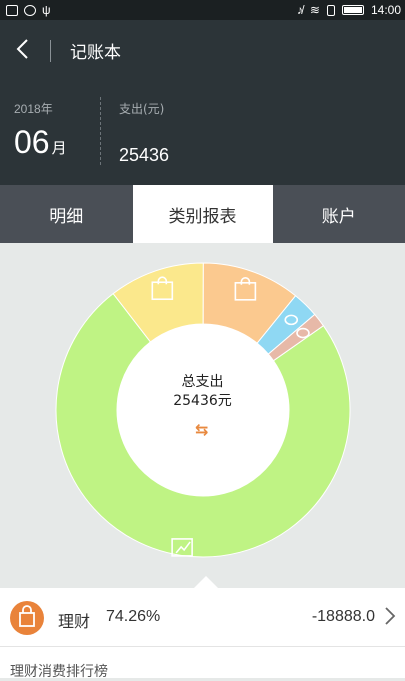 The width and height of the screenshot is (405, 681). Describe the element at coordinates (133, 617) in the screenshot. I see `category-percent: 74.26%` at that location.